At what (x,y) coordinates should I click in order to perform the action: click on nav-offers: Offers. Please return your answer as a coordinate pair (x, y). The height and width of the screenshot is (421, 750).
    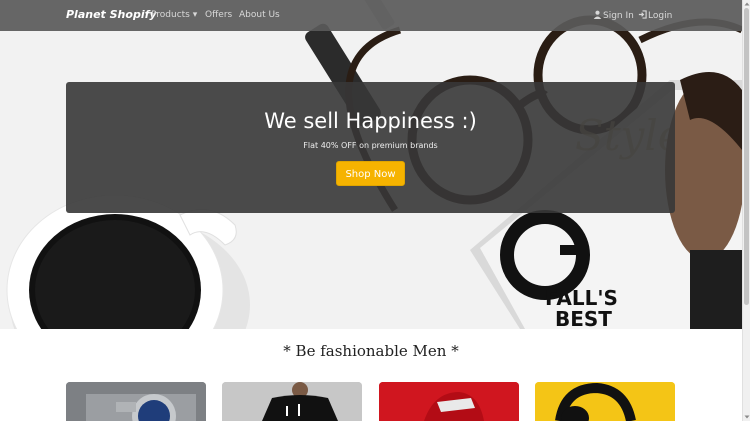
    Looking at the image, I should click on (218, 15).